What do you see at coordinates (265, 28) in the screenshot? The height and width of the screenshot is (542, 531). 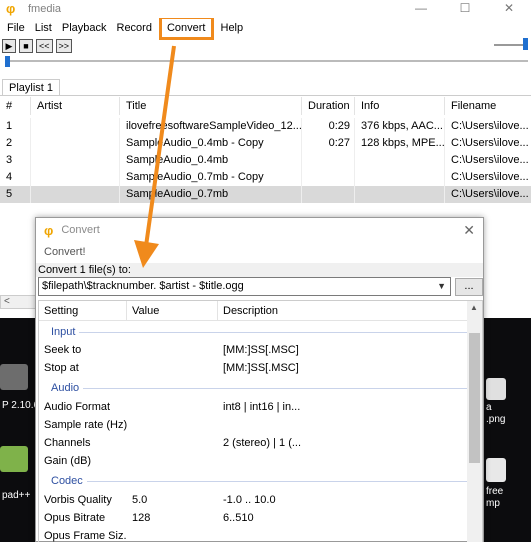 I see `menu-bar: File List Playback Record Convert Help` at bounding box center [265, 28].